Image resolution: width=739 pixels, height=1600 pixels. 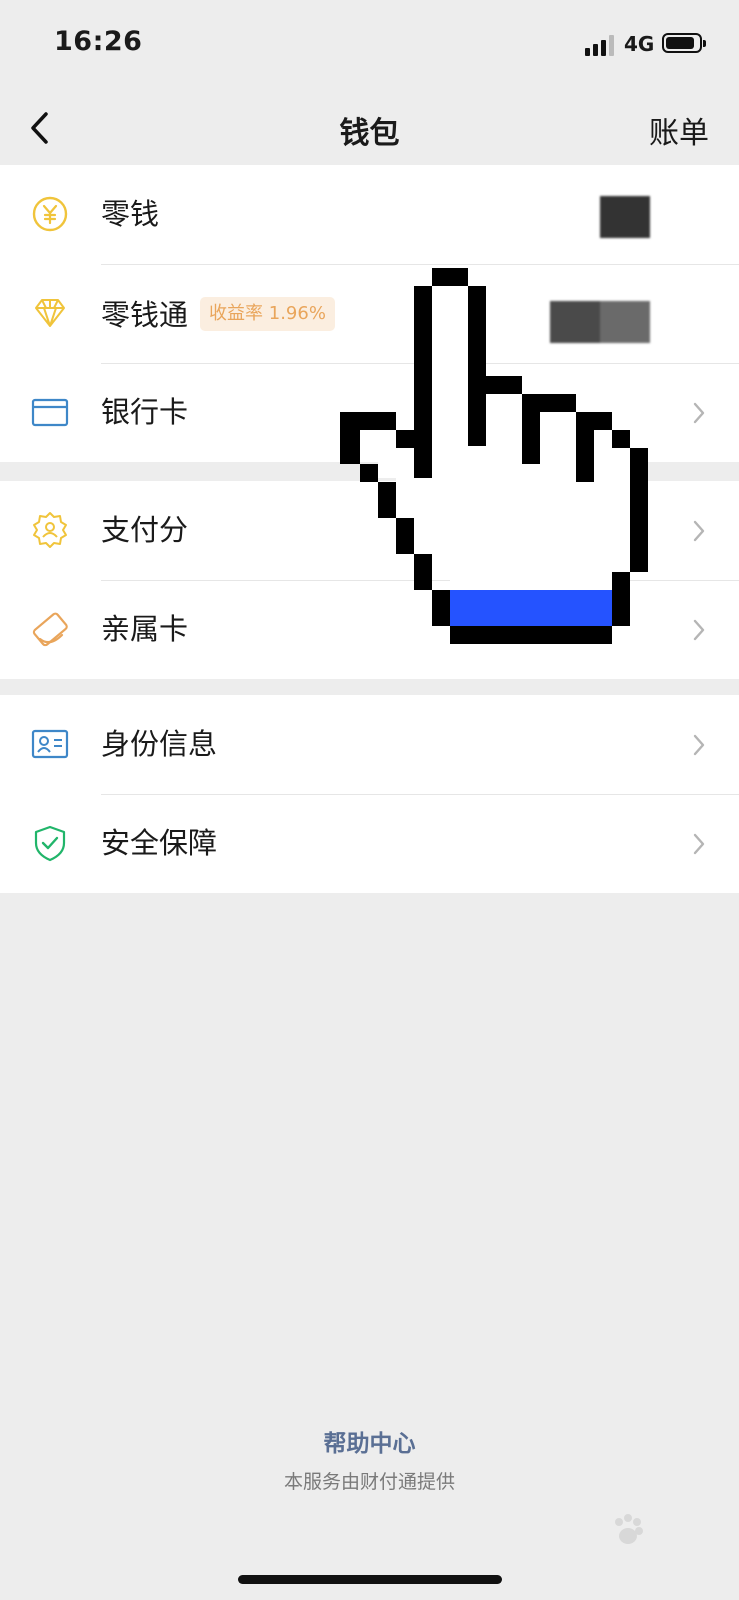 What do you see at coordinates (369, 45) in the screenshot?
I see `status-bar: 16:26 4G` at bounding box center [369, 45].